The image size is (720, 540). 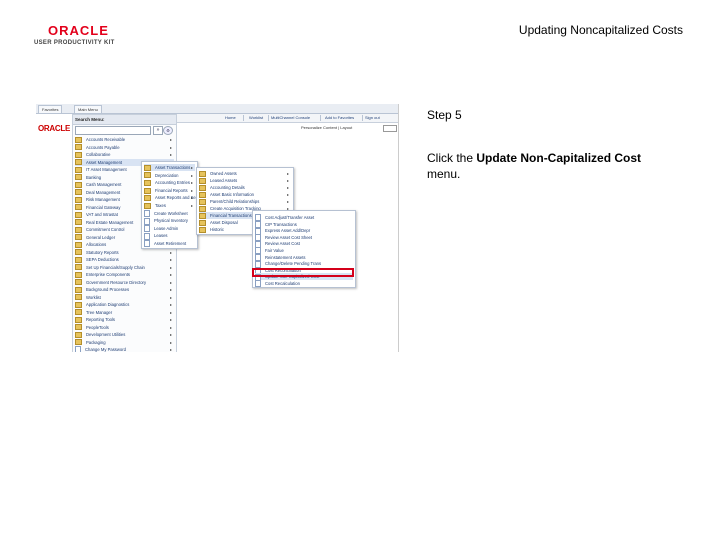 What do you see at coordinates (50, 109) in the screenshot?
I see `tab-favorites: Favorites` at bounding box center [50, 109].